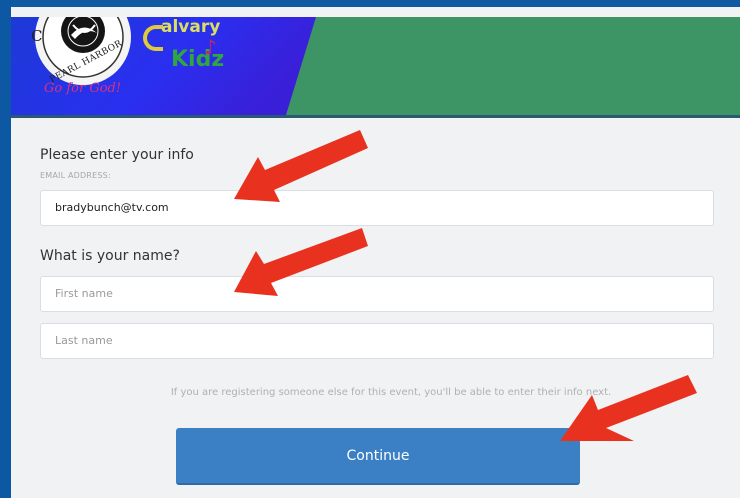  Describe the element at coordinates (301, 166) in the screenshot. I see `arrow-to-email-icon` at that location.